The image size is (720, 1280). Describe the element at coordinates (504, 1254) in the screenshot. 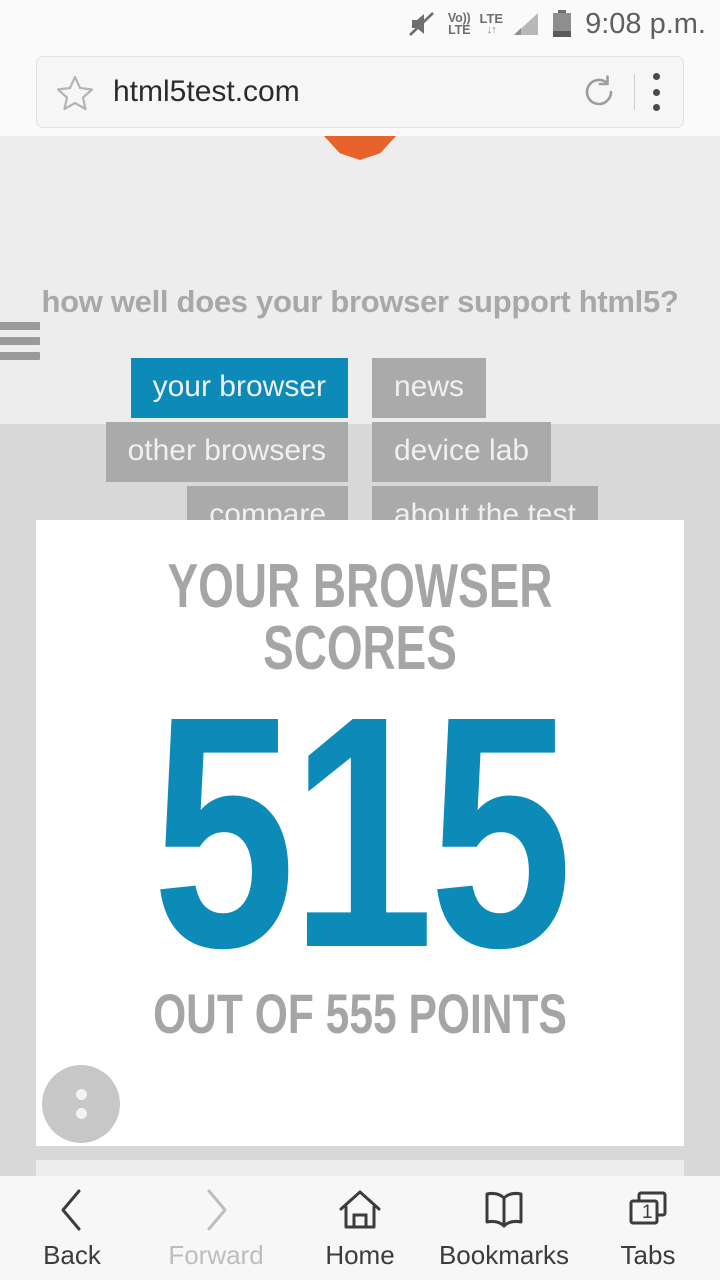

I see `nav-button-bookmarks-label: Bookmarks` at that location.